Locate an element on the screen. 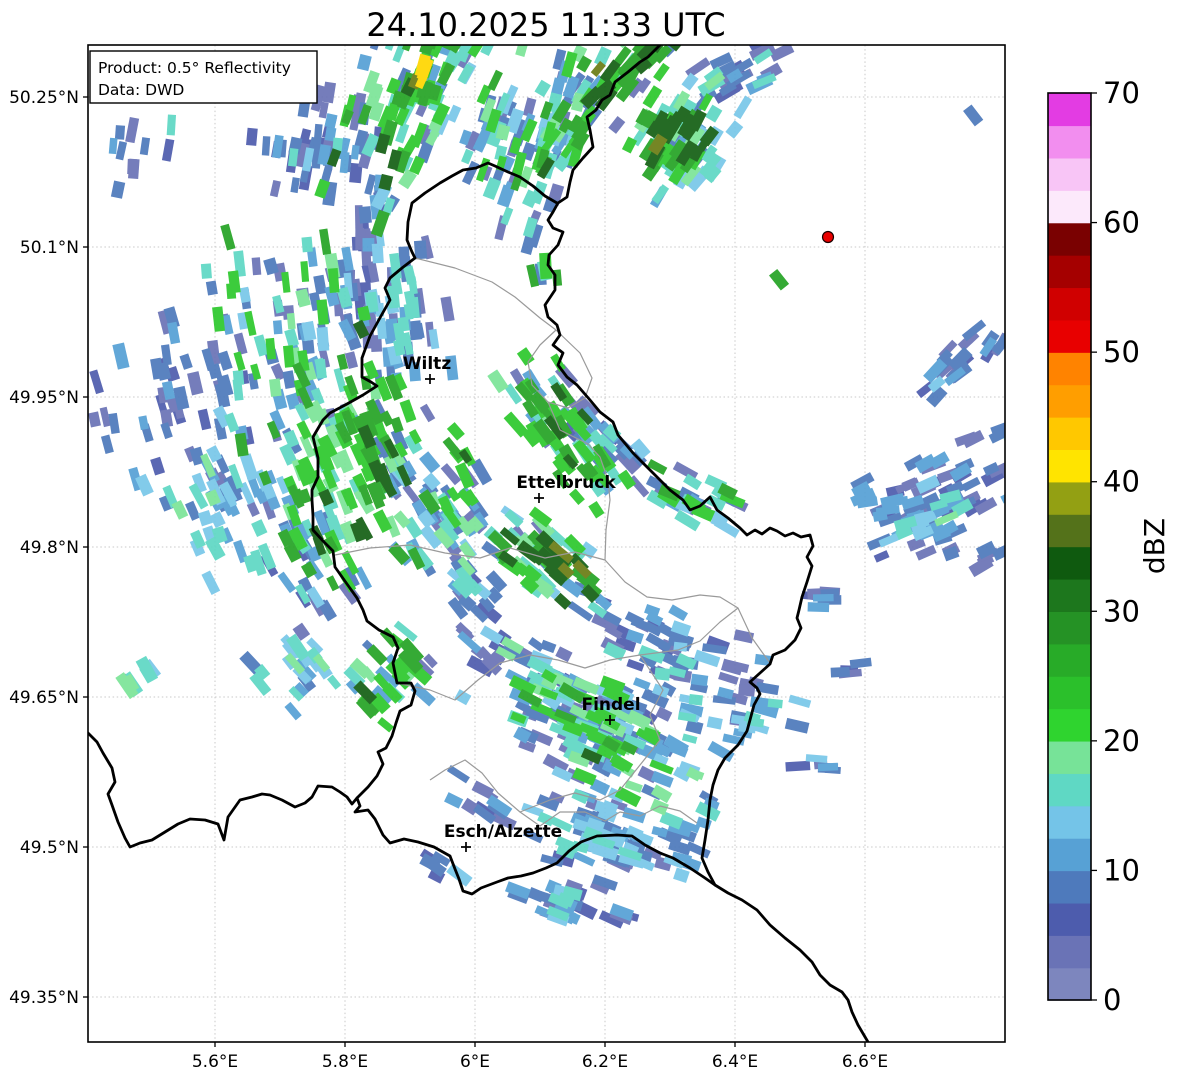 The width and height of the screenshot is (1184, 1085). city-plus-marker is located at coordinates (539, 498).